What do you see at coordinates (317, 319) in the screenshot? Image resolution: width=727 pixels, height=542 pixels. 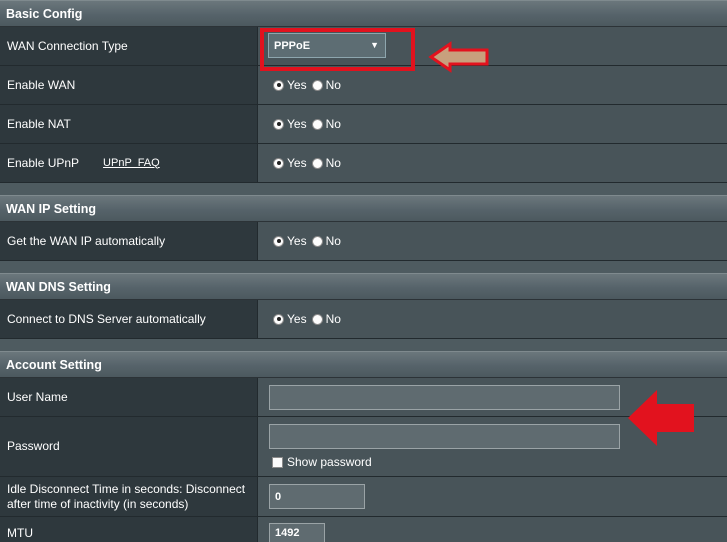 I see `dns-auto-no-radio` at bounding box center [317, 319].